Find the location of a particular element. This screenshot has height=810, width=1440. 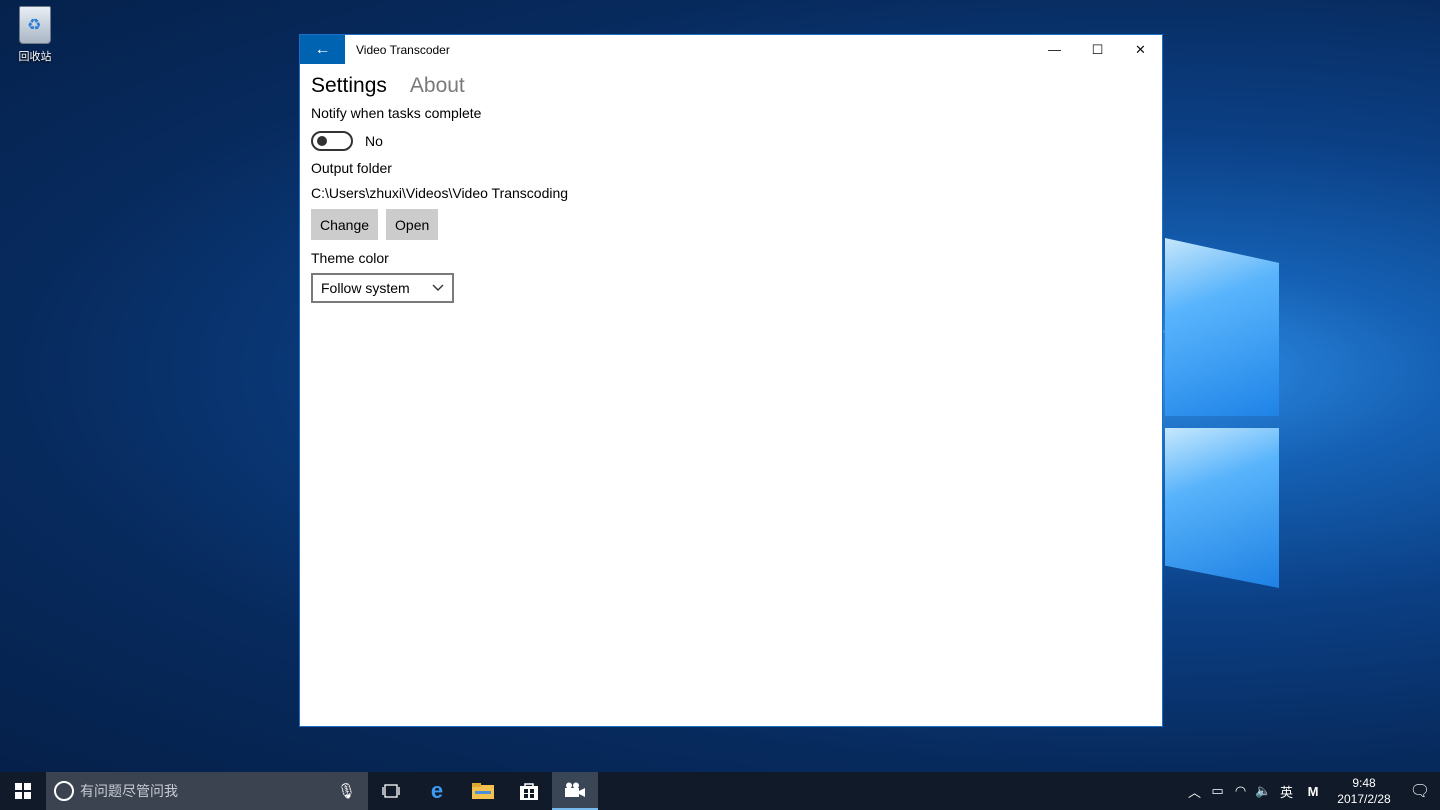

pivot-tabs: Settings About is located at coordinates (731, 86).